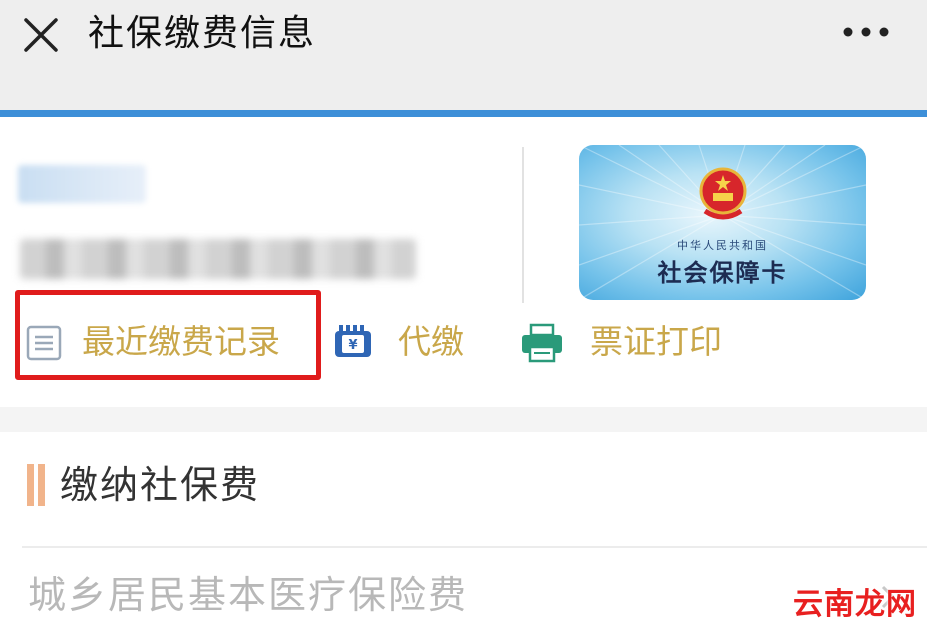  What do you see at coordinates (866, 32) in the screenshot?
I see `more-options-icon` at bounding box center [866, 32].